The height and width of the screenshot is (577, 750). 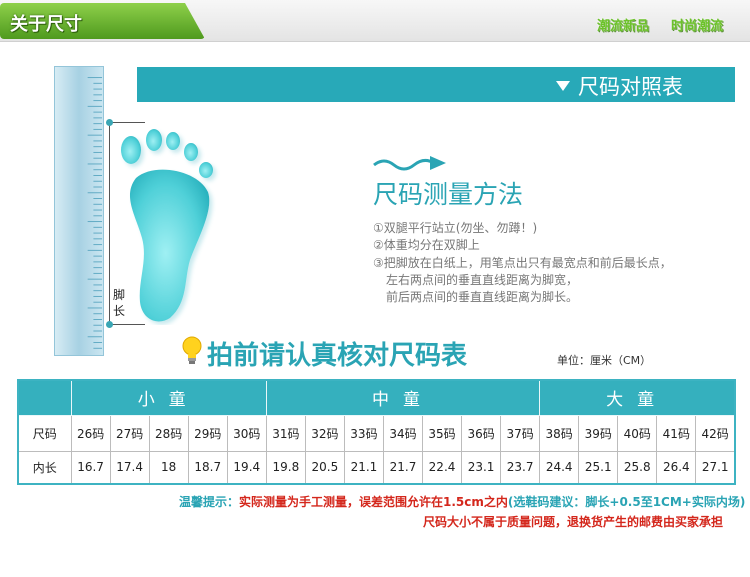 I want to click on length-cell: 21.1, so click(x=363, y=467).